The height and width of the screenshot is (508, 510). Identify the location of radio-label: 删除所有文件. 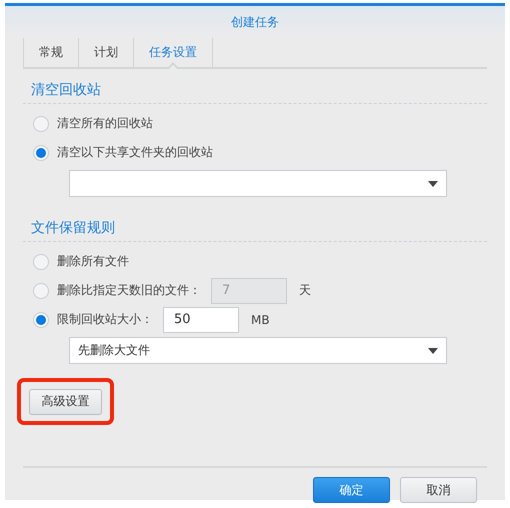
(93, 261).